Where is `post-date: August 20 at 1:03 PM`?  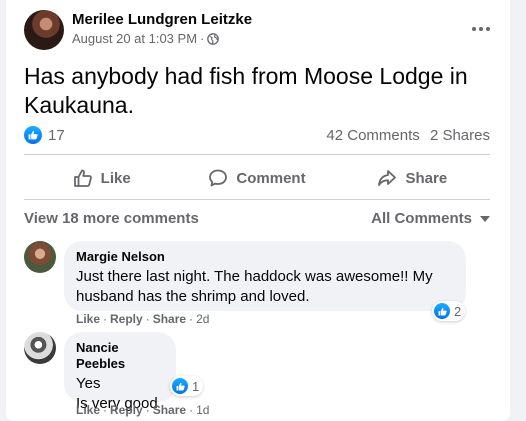
post-date: August 20 at 1:03 PM is located at coordinates (134, 38).